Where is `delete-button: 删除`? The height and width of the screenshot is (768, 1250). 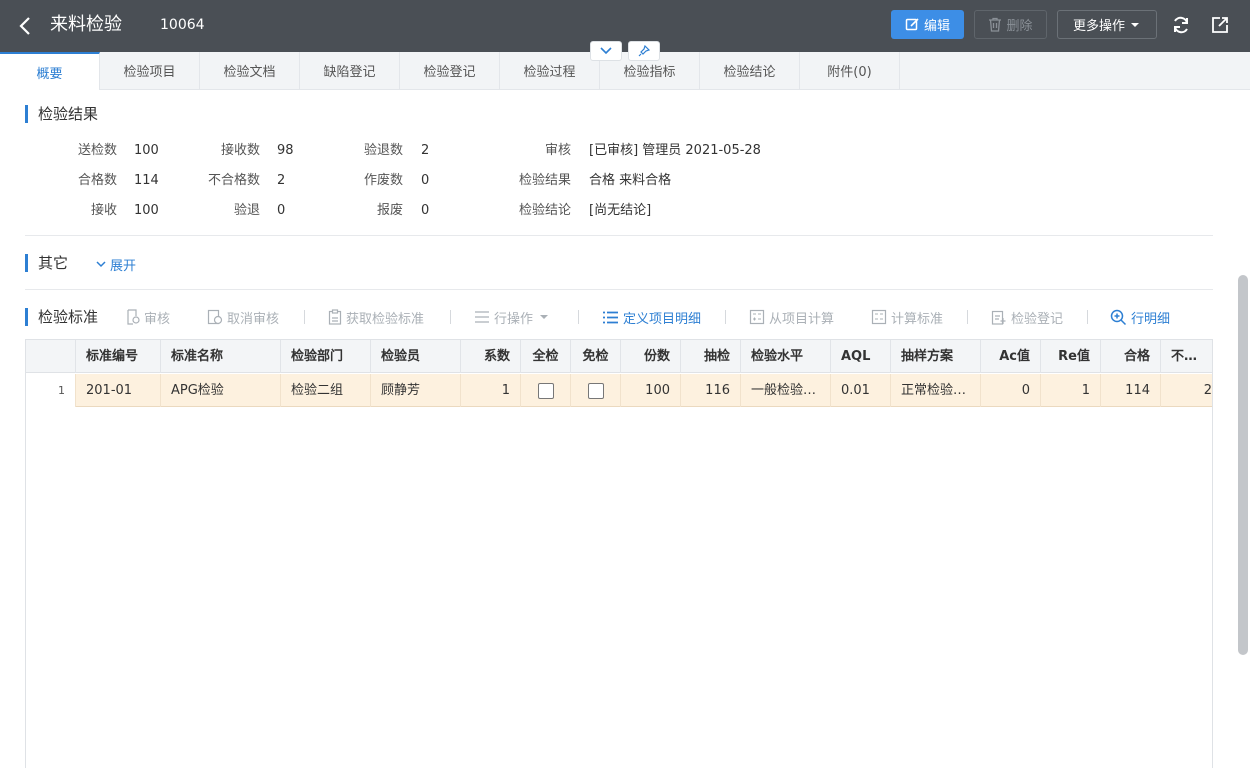
delete-button: 删除 is located at coordinates (1010, 24).